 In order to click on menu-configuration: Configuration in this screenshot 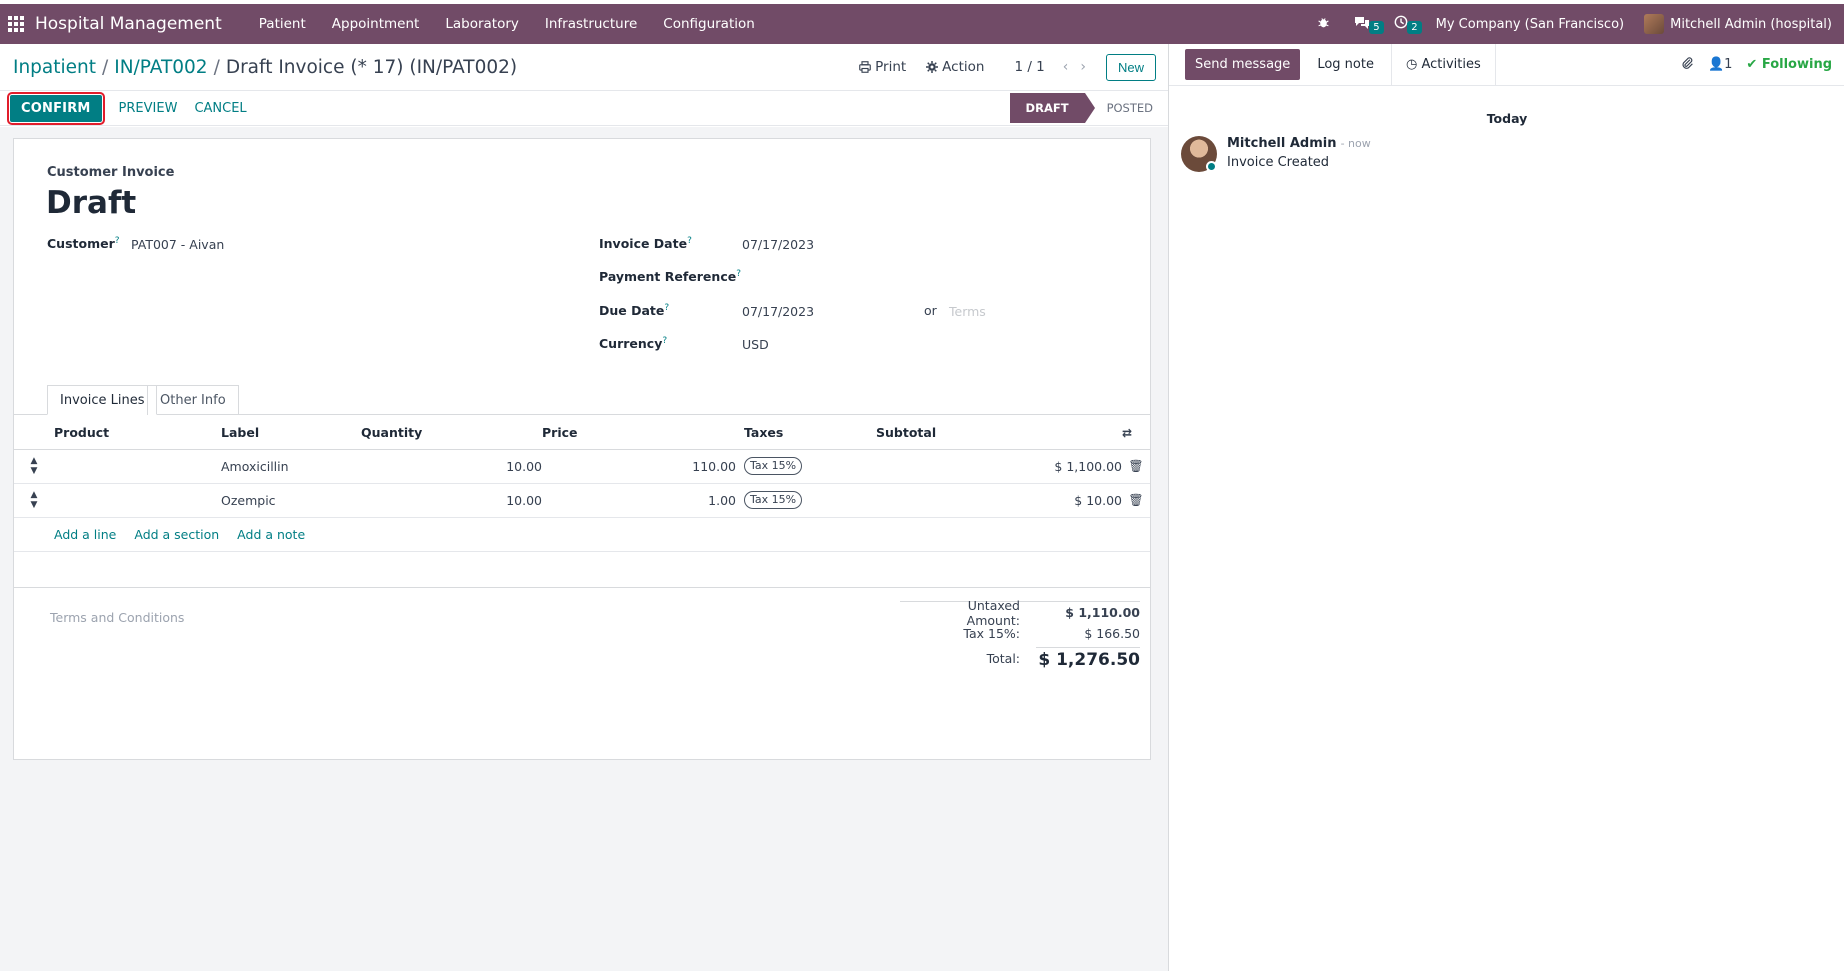, I will do `click(709, 24)`.